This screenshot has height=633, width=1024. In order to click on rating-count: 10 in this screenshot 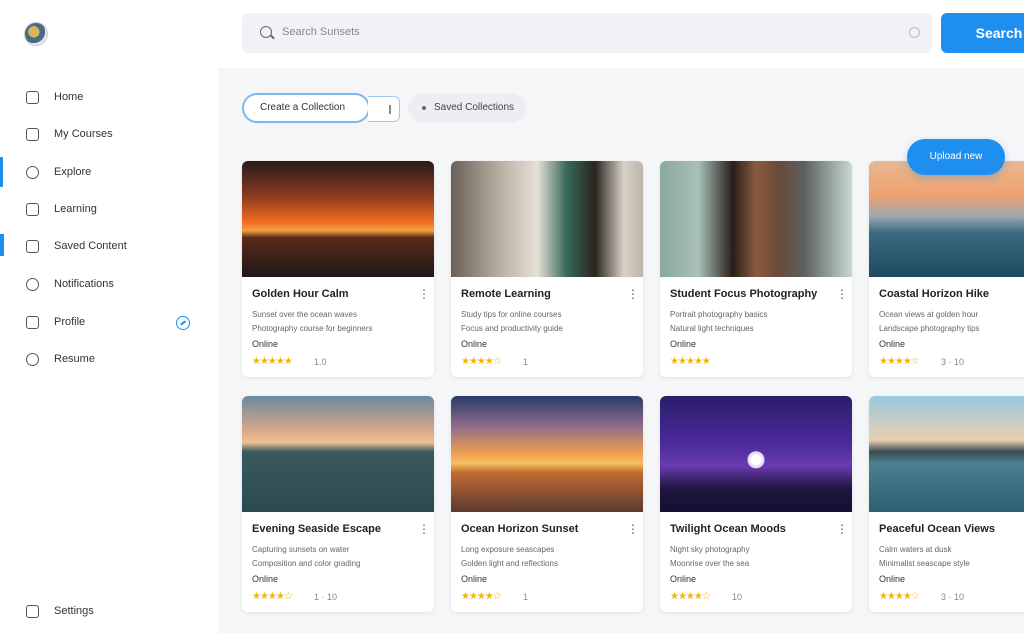, I will do `click(737, 597)`.